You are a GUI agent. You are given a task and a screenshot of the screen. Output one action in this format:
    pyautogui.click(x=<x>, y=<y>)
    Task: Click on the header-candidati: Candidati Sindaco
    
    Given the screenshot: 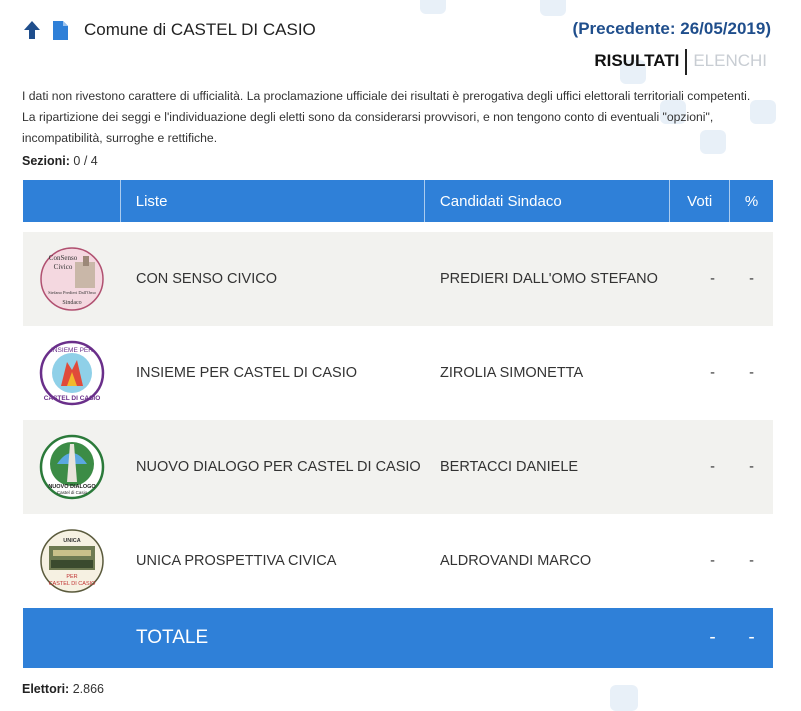 What is the action you would take?
    pyautogui.click(x=546, y=201)
    